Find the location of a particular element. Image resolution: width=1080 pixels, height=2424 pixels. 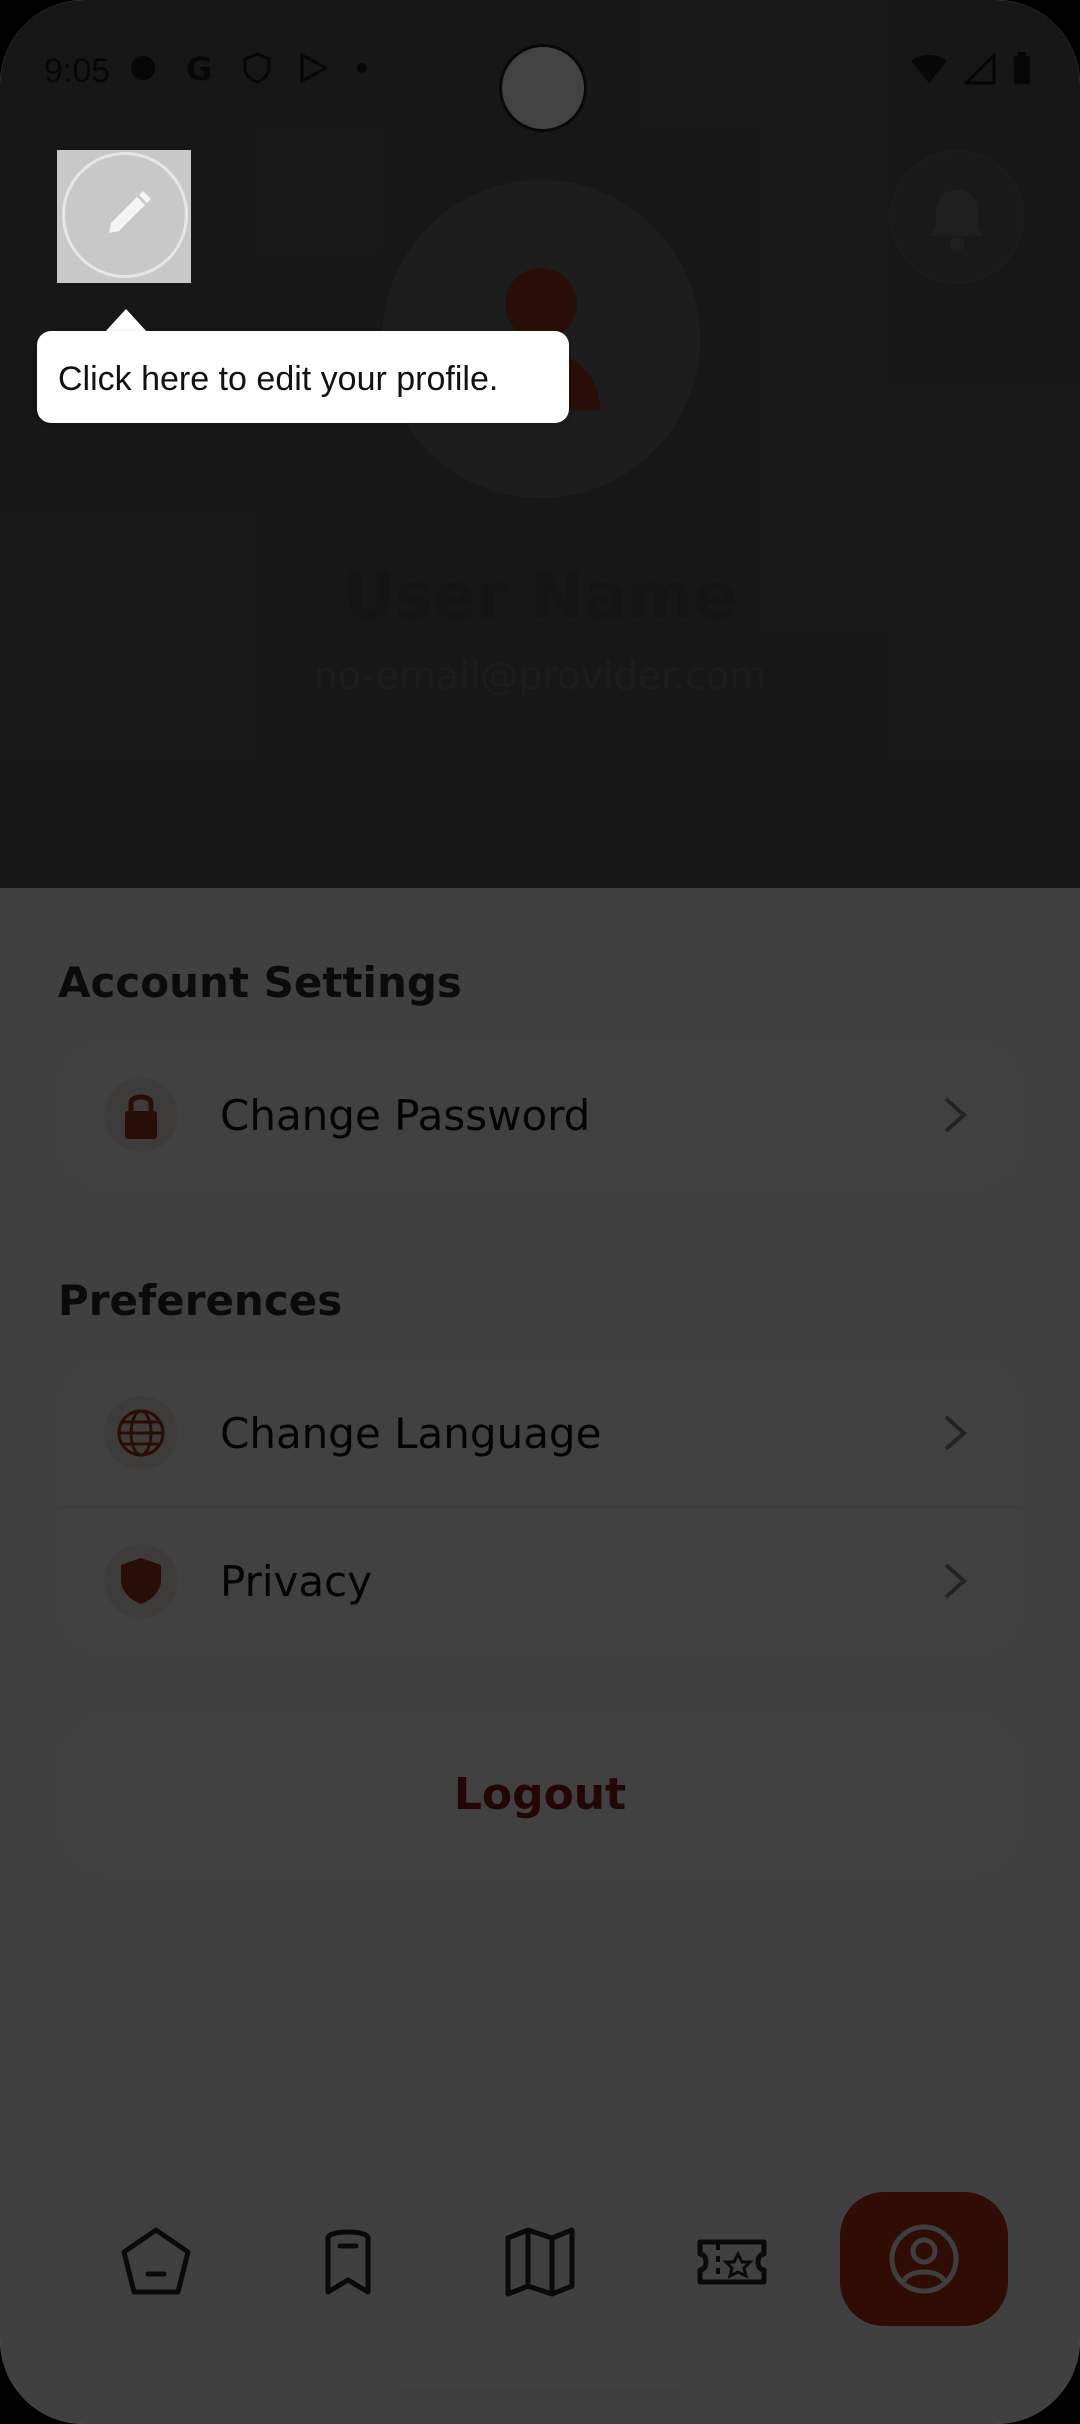

user-email: no-email@provider.com is located at coordinates (540, 676).